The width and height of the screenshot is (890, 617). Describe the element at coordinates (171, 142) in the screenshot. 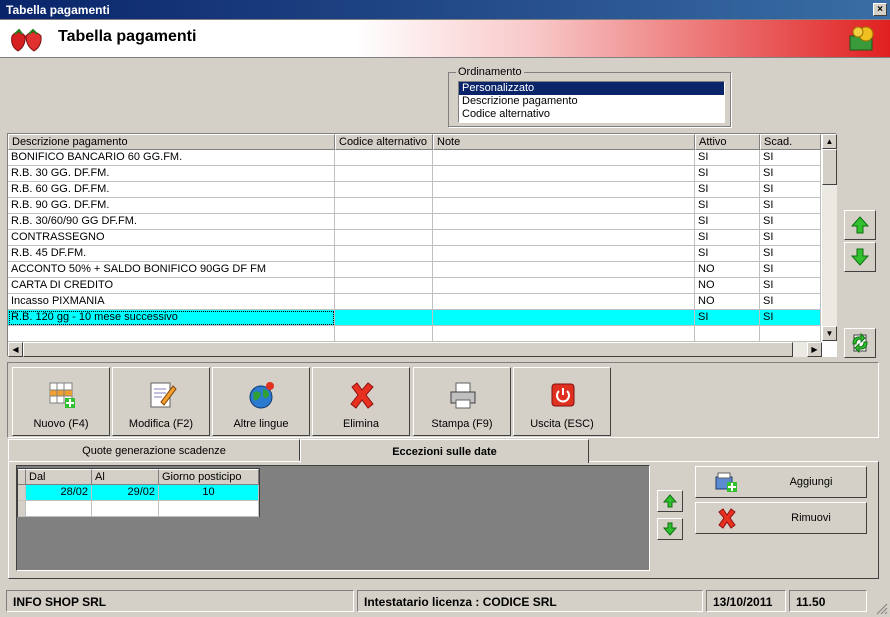

I see `column-header: Descrizione pagamento` at that location.